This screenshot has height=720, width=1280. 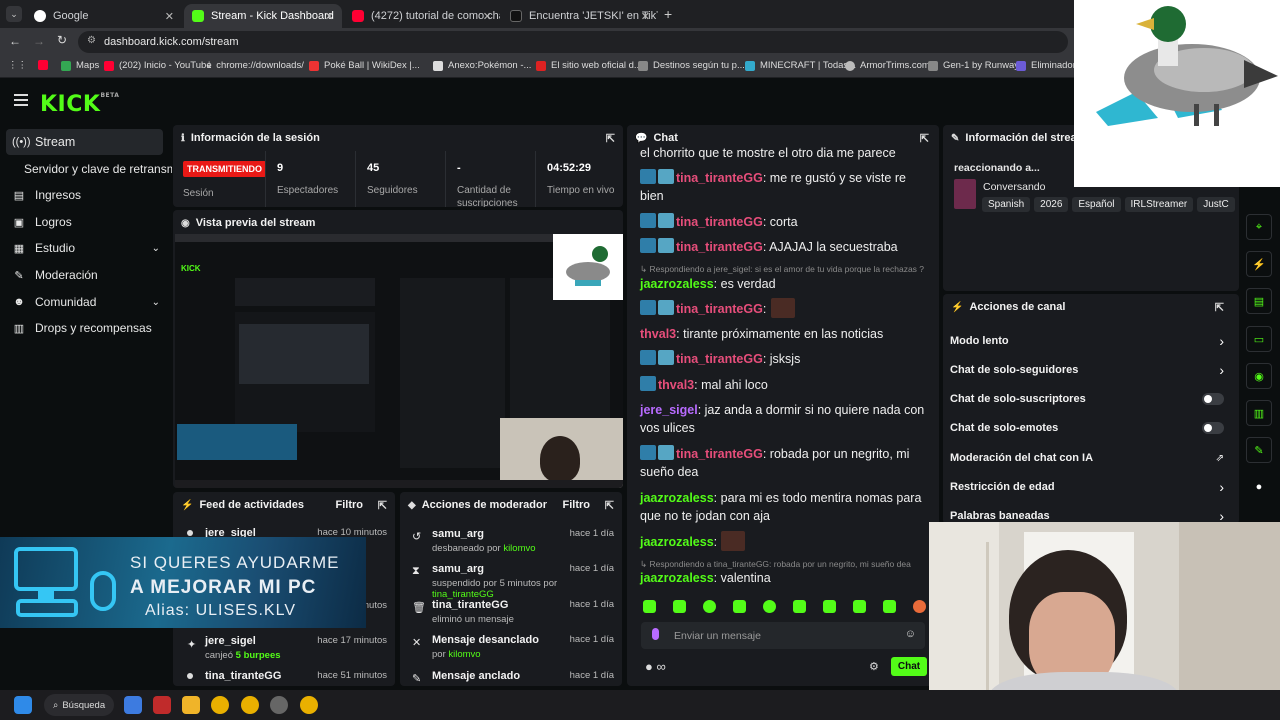 What do you see at coordinates (1159, 204) in the screenshot?
I see `tag: IRLStreamer` at bounding box center [1159, 204].